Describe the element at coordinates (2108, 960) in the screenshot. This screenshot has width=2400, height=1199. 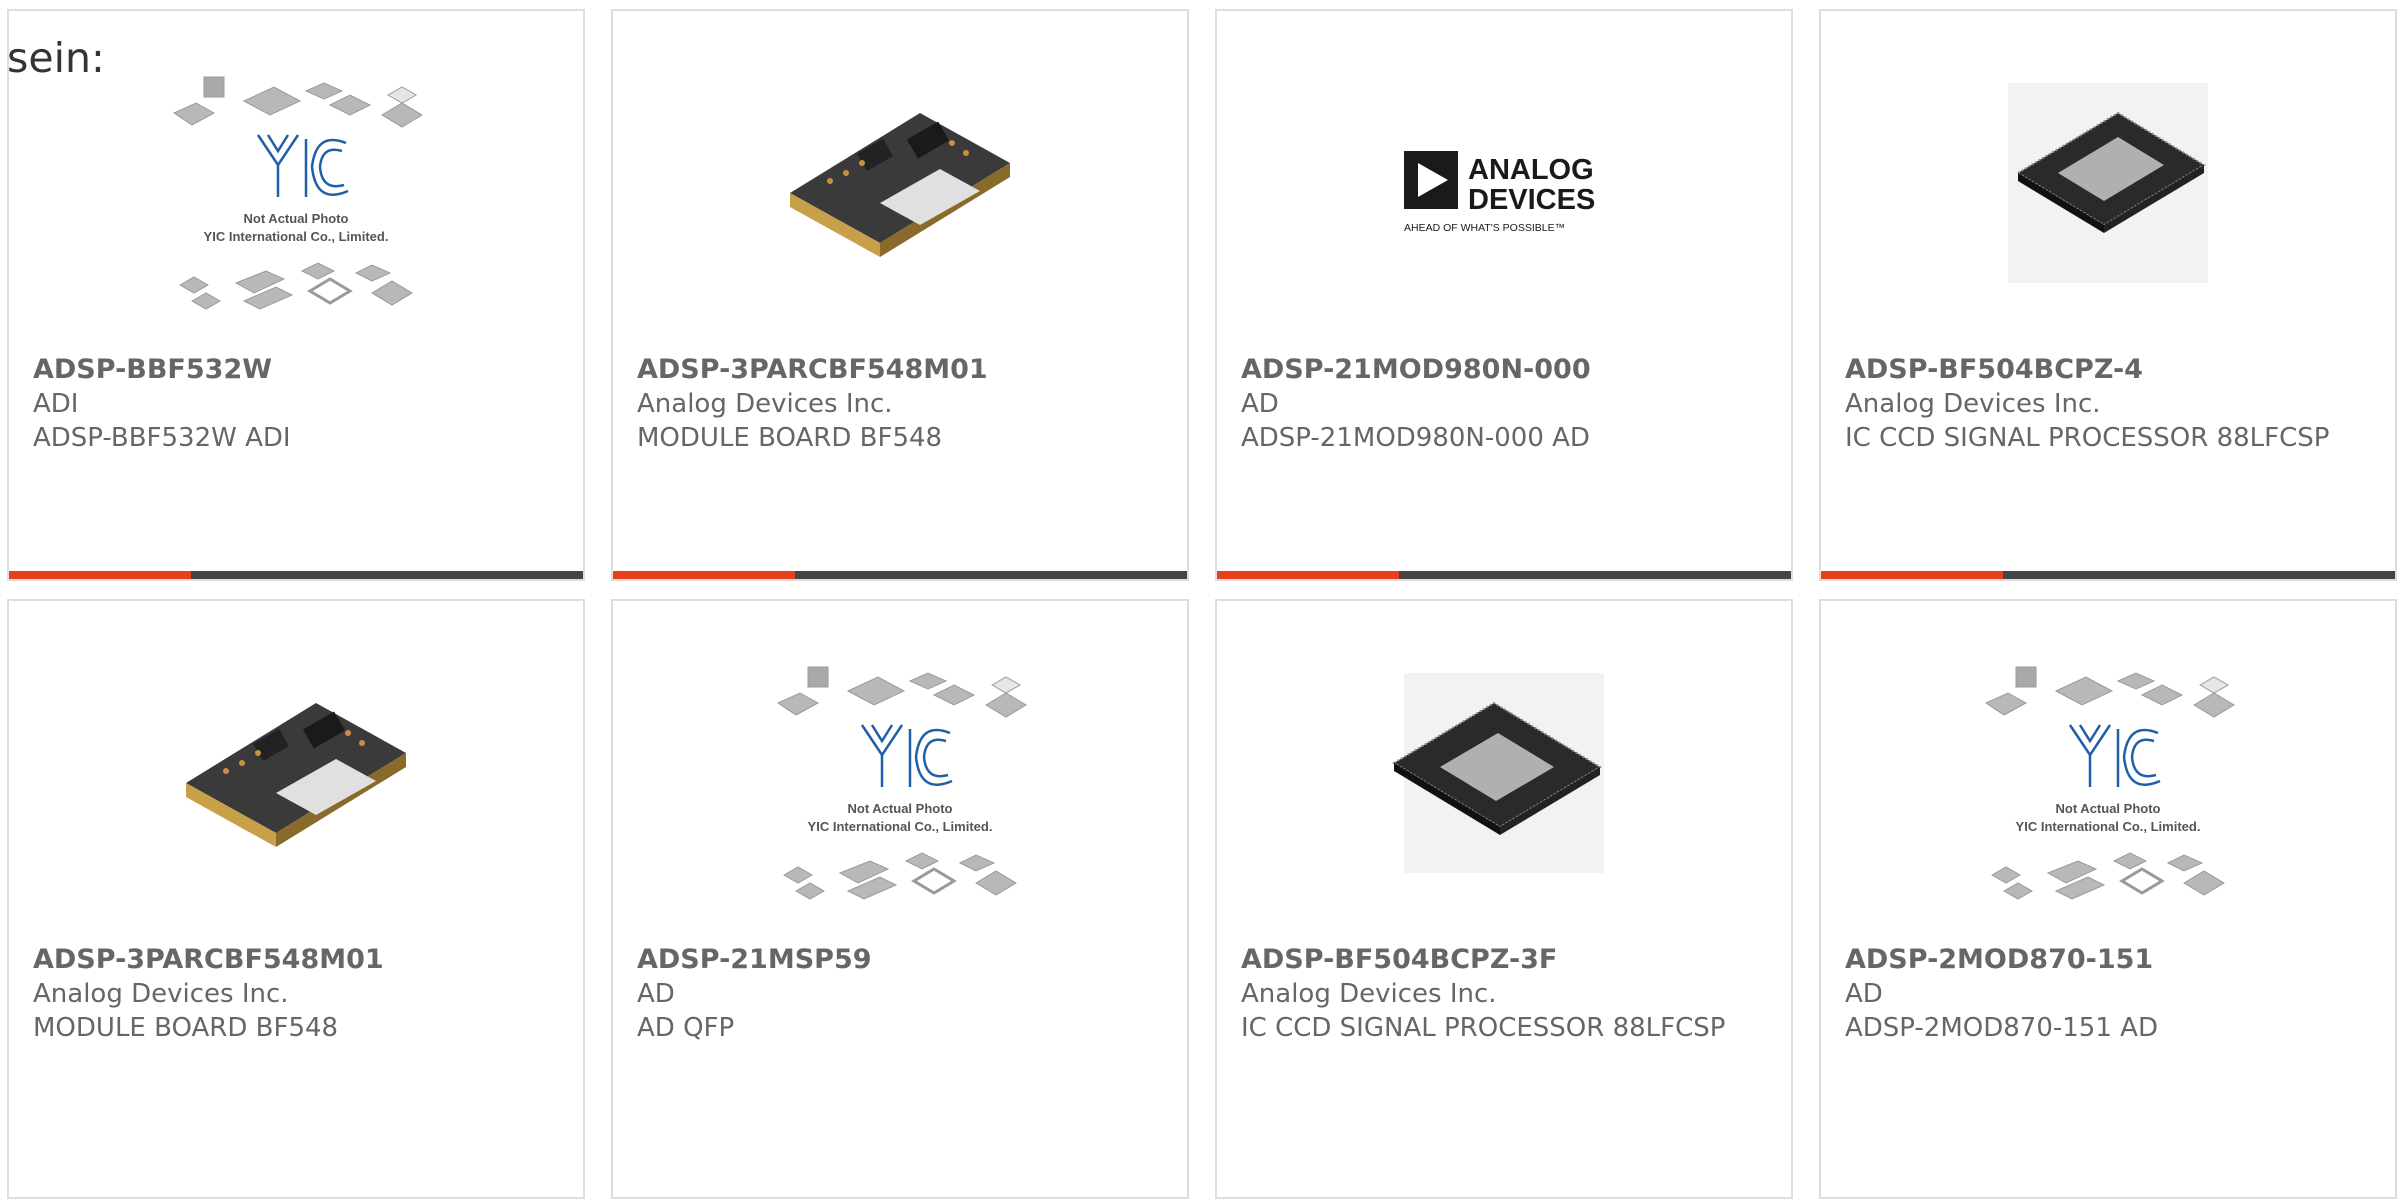
I see `part-number-link: ADSP-2MOD870-151` at that location.